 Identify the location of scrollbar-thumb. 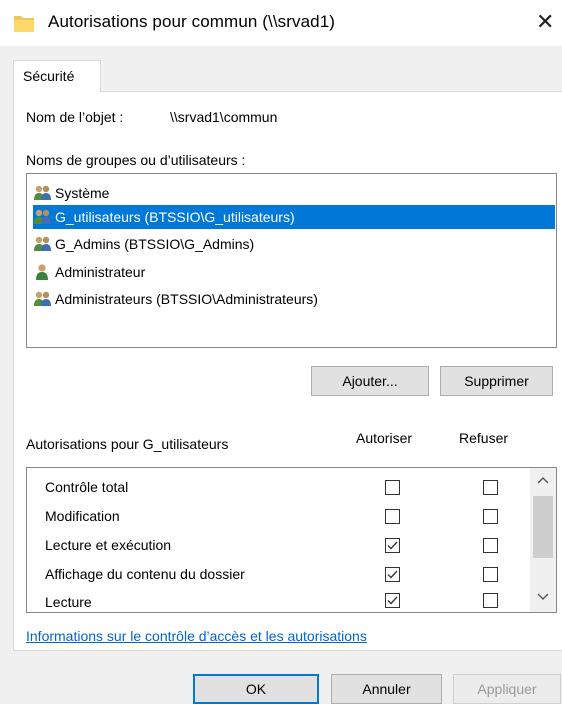
(543, 527).